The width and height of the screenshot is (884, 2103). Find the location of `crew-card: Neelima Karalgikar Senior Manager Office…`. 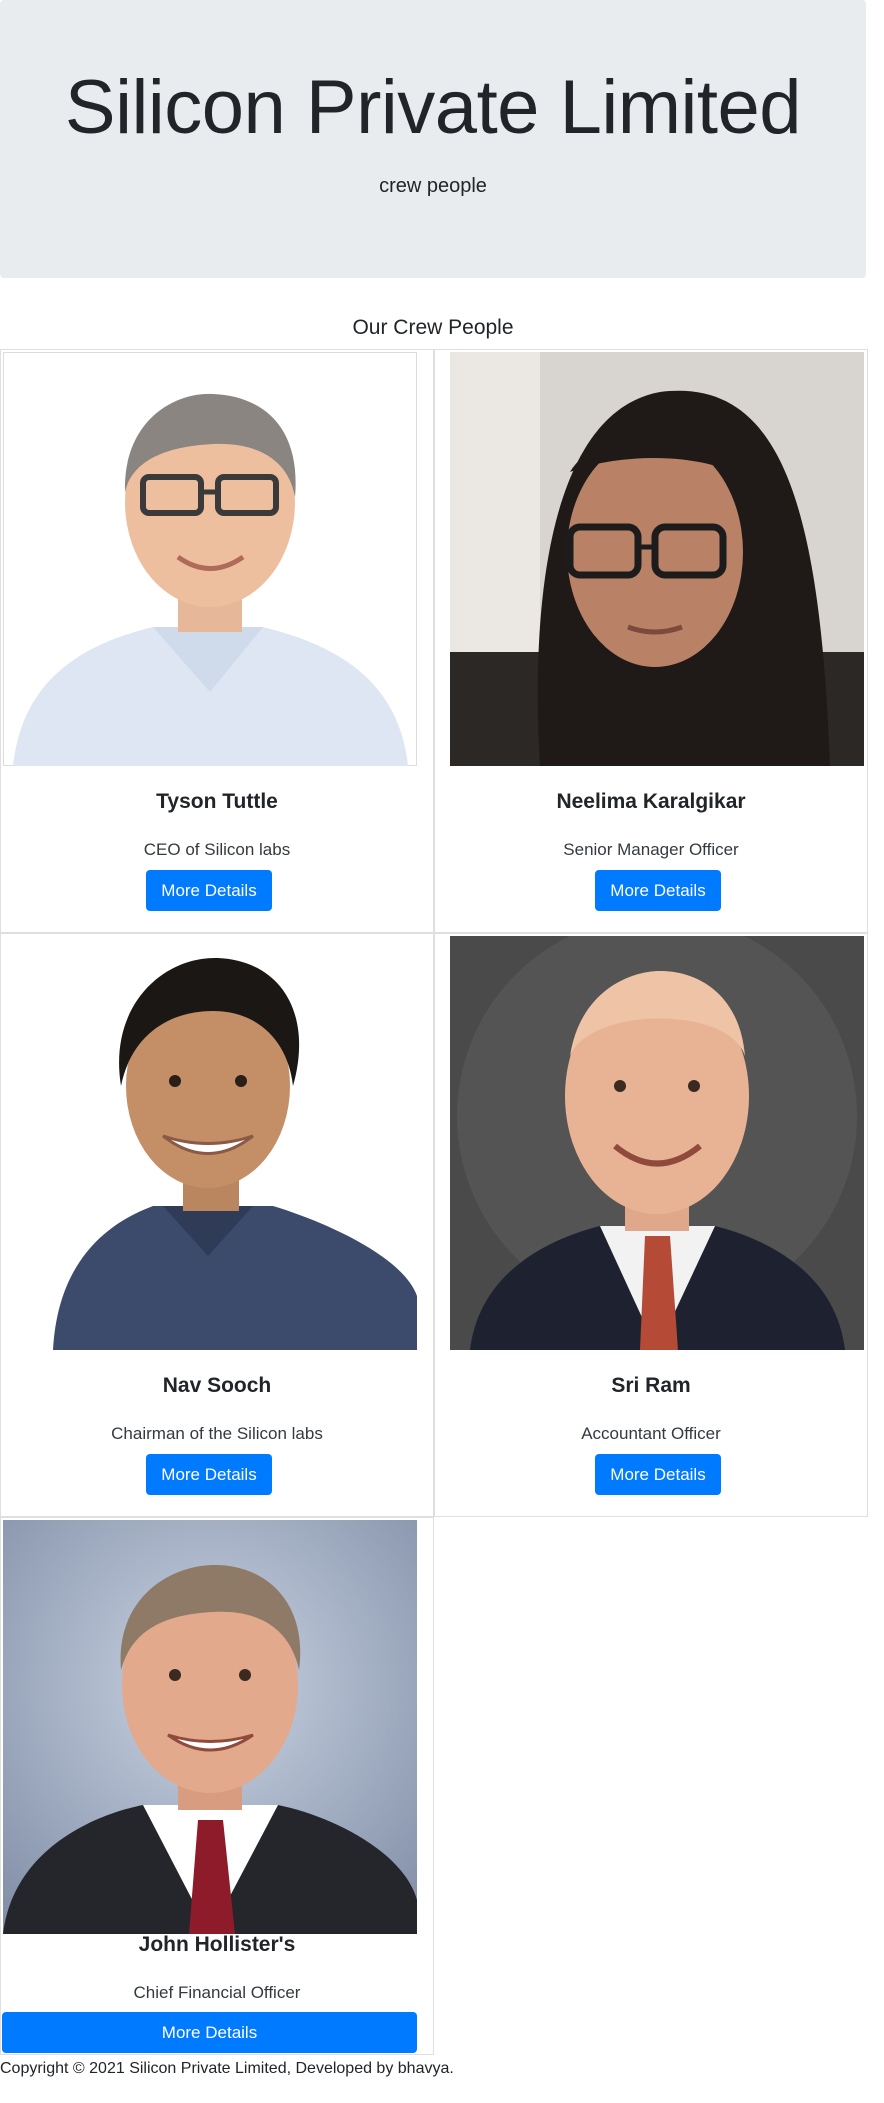

crew-card: Neelima Karalgikar Senior Manager Office… is located at coordinates (651, 641).